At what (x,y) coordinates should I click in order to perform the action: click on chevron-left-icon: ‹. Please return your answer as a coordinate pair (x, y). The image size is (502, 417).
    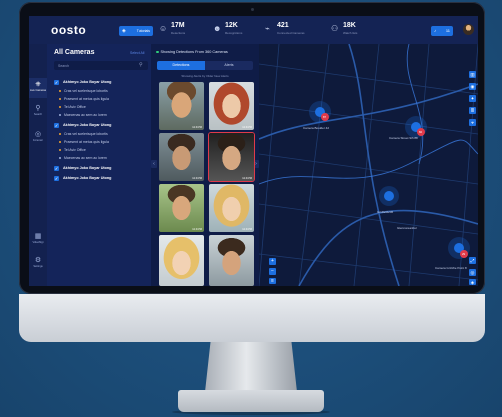
    Looking at the image, I should click on (154, 164).